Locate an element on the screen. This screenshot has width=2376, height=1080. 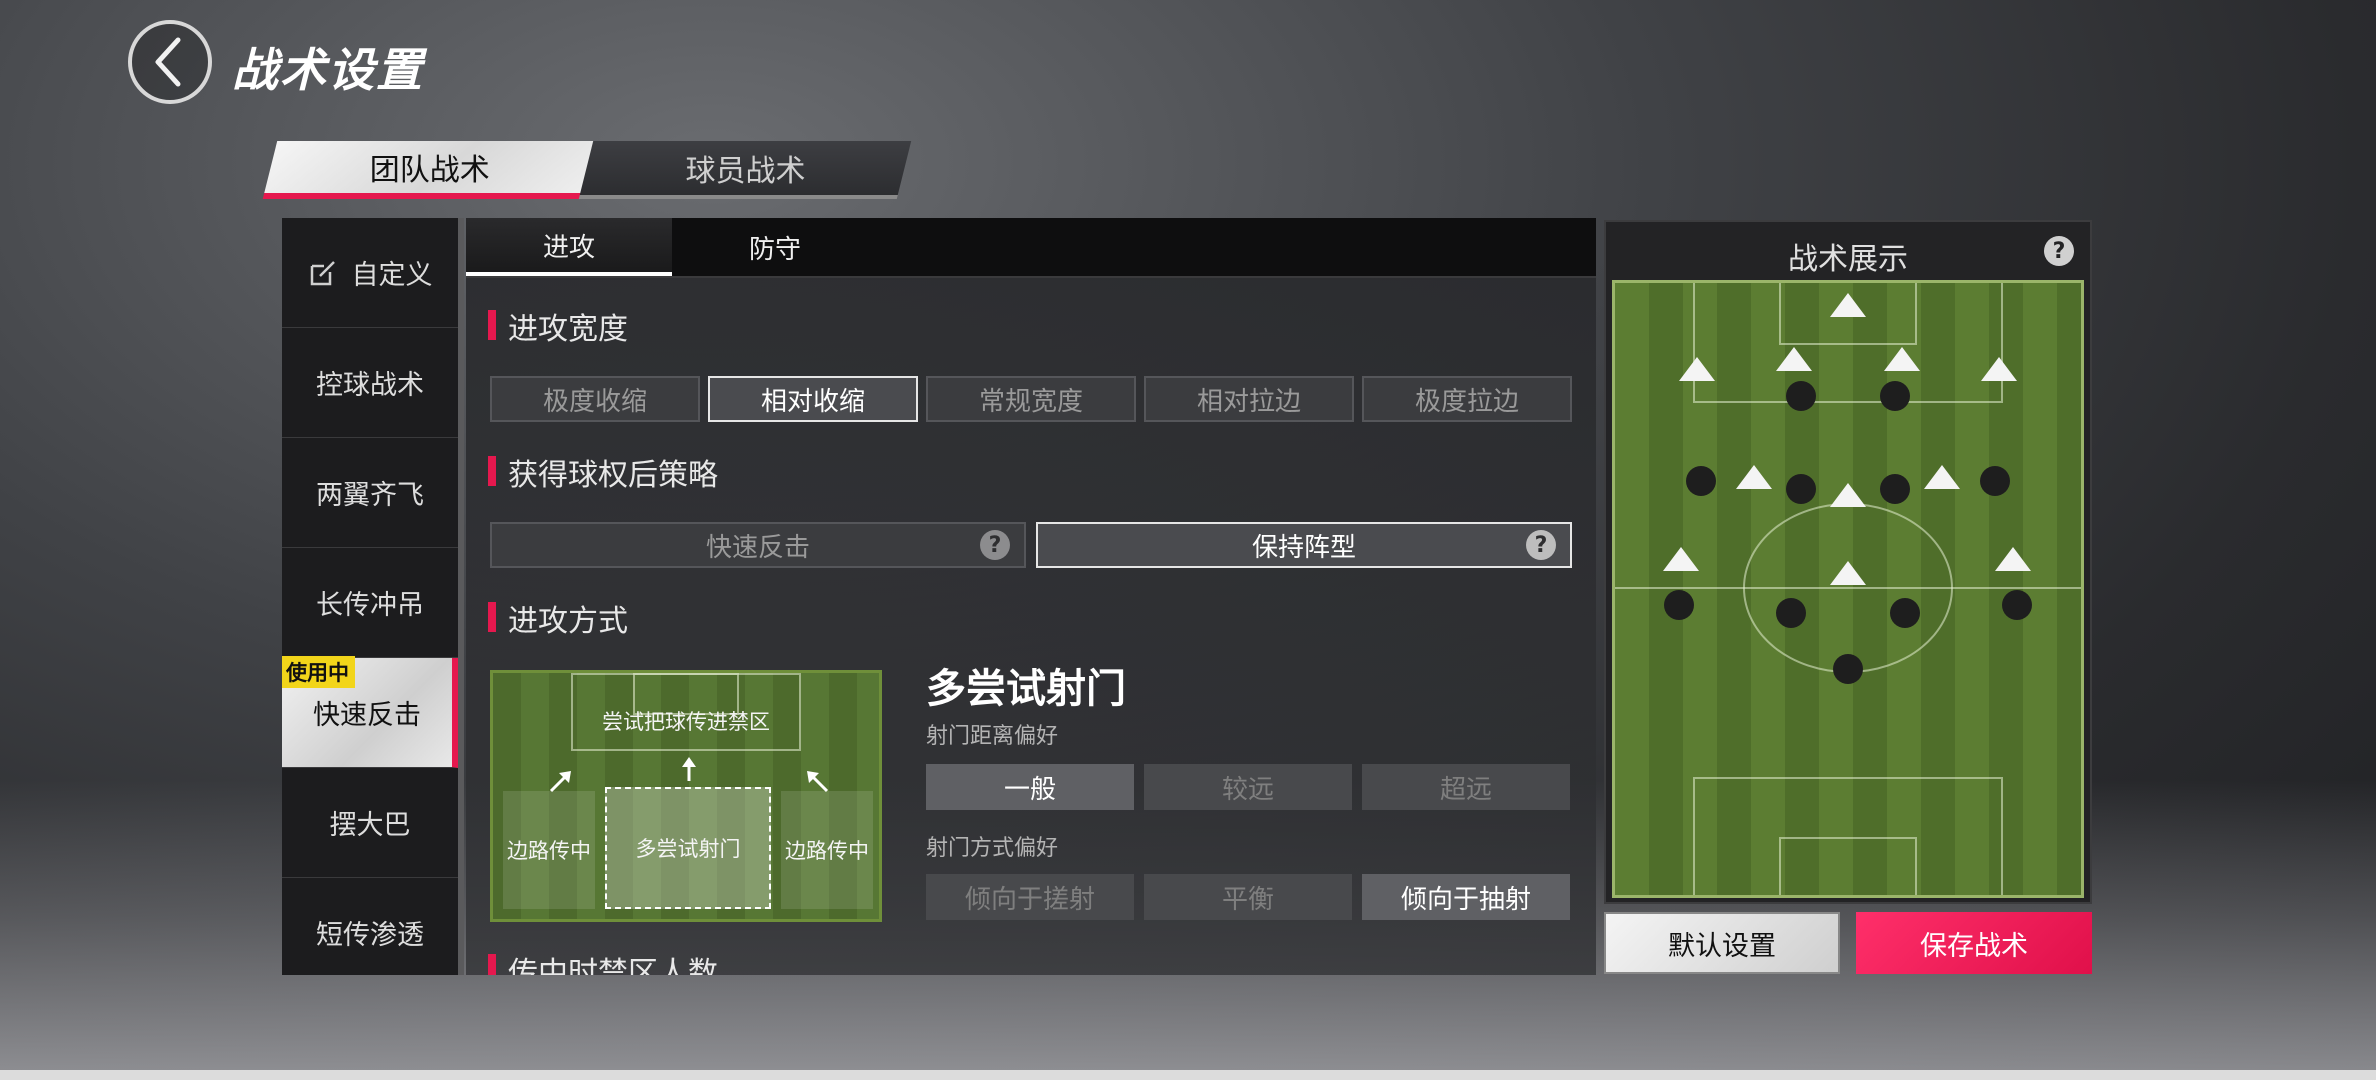
sidebar-item-custom: 自定义 is located at coordinates (370, 273).